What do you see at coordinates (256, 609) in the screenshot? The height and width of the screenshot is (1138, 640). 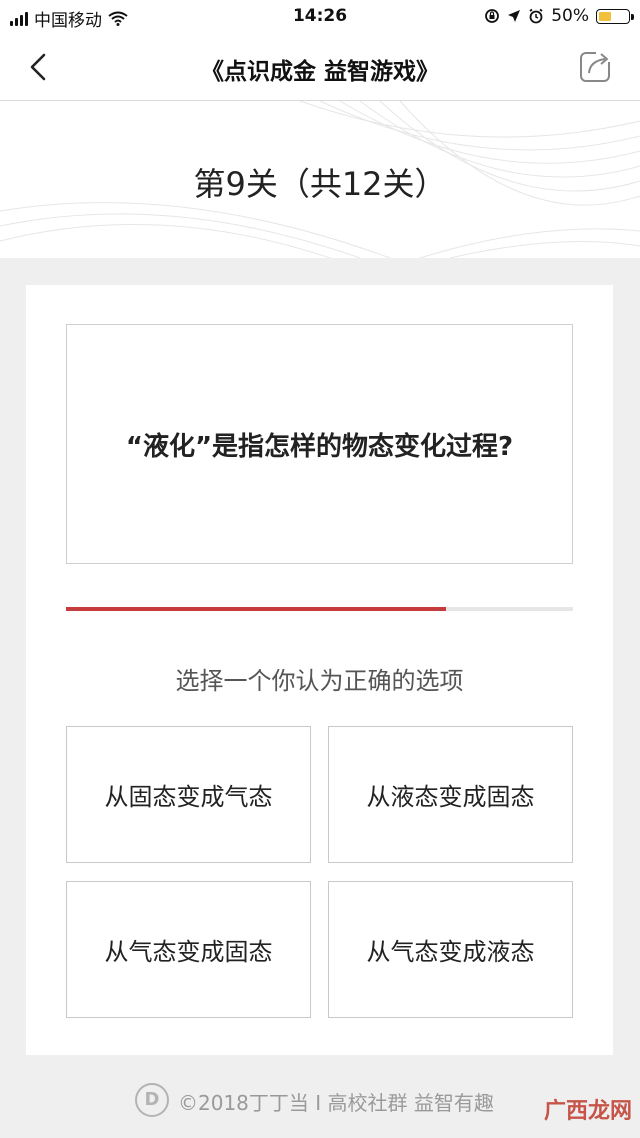 I see `progress-fill` at bounding box center [256, 609].